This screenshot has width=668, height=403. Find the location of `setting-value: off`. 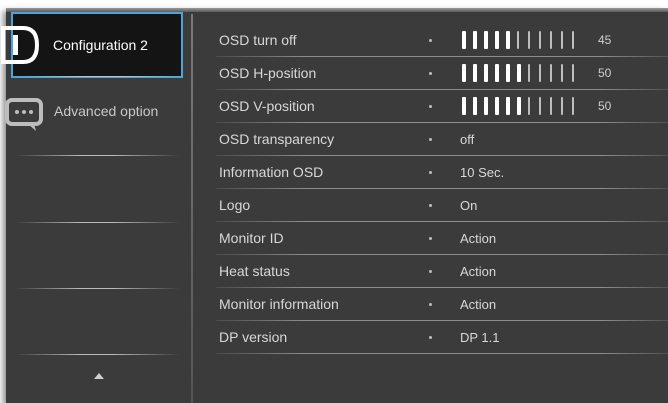

setting-value: off is located at coordinates (467, 139).